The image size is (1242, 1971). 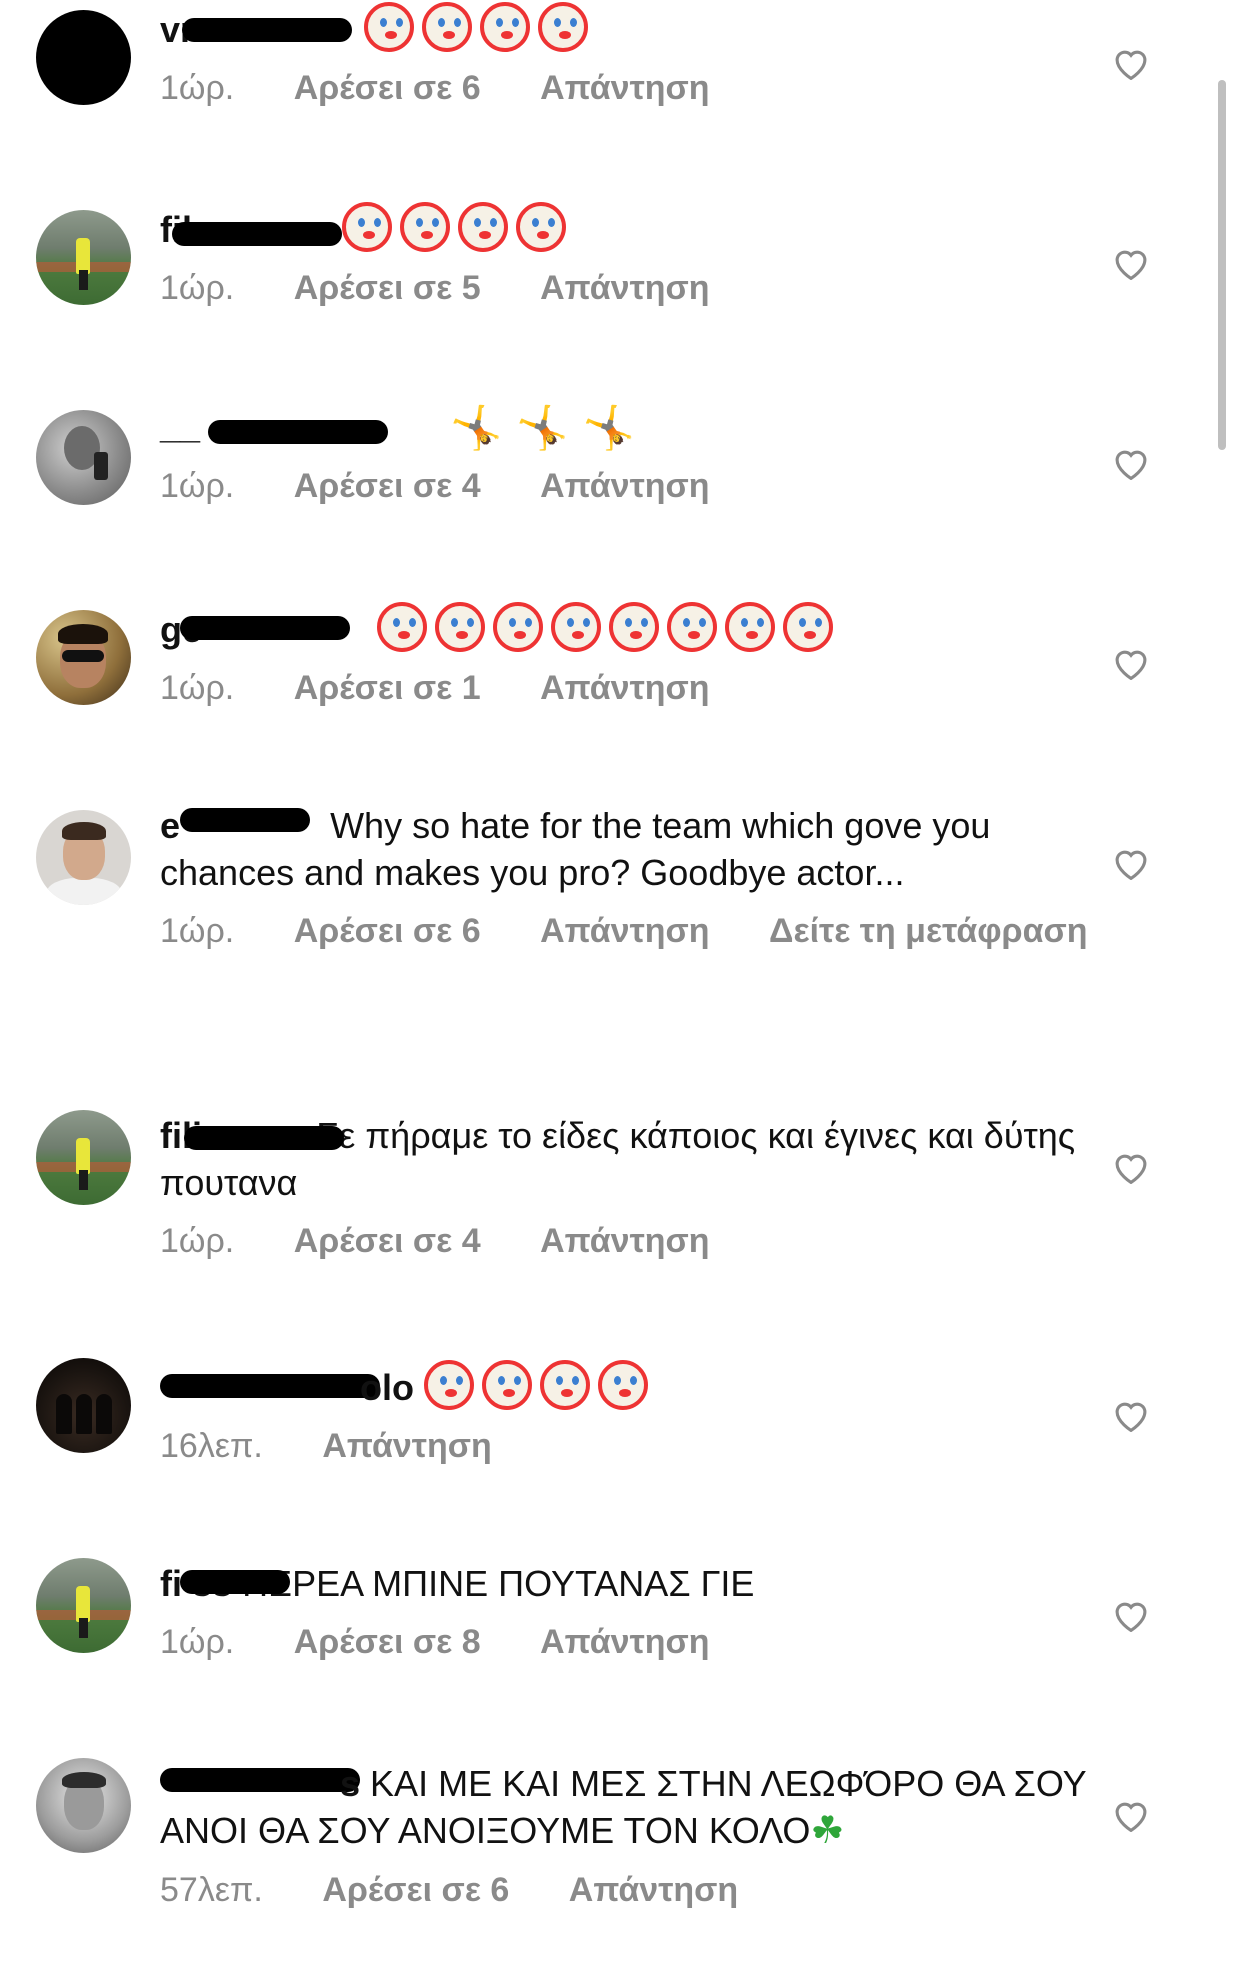 What do you see at coordinates (498, 1583) in the screenshot?
I see `comment-body: ΠΕΡΕΑ ΜΠΙΝΕ ΠΟΥΤΑΝΑΣ ΓΙΕ` at bounding box center [498, 1583].